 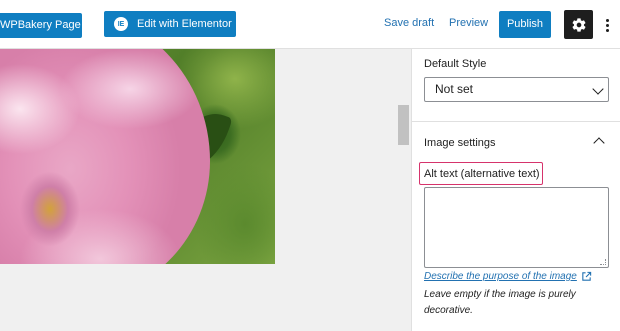 I want to click on chevron-up-icon, so click(x=599, y=143).